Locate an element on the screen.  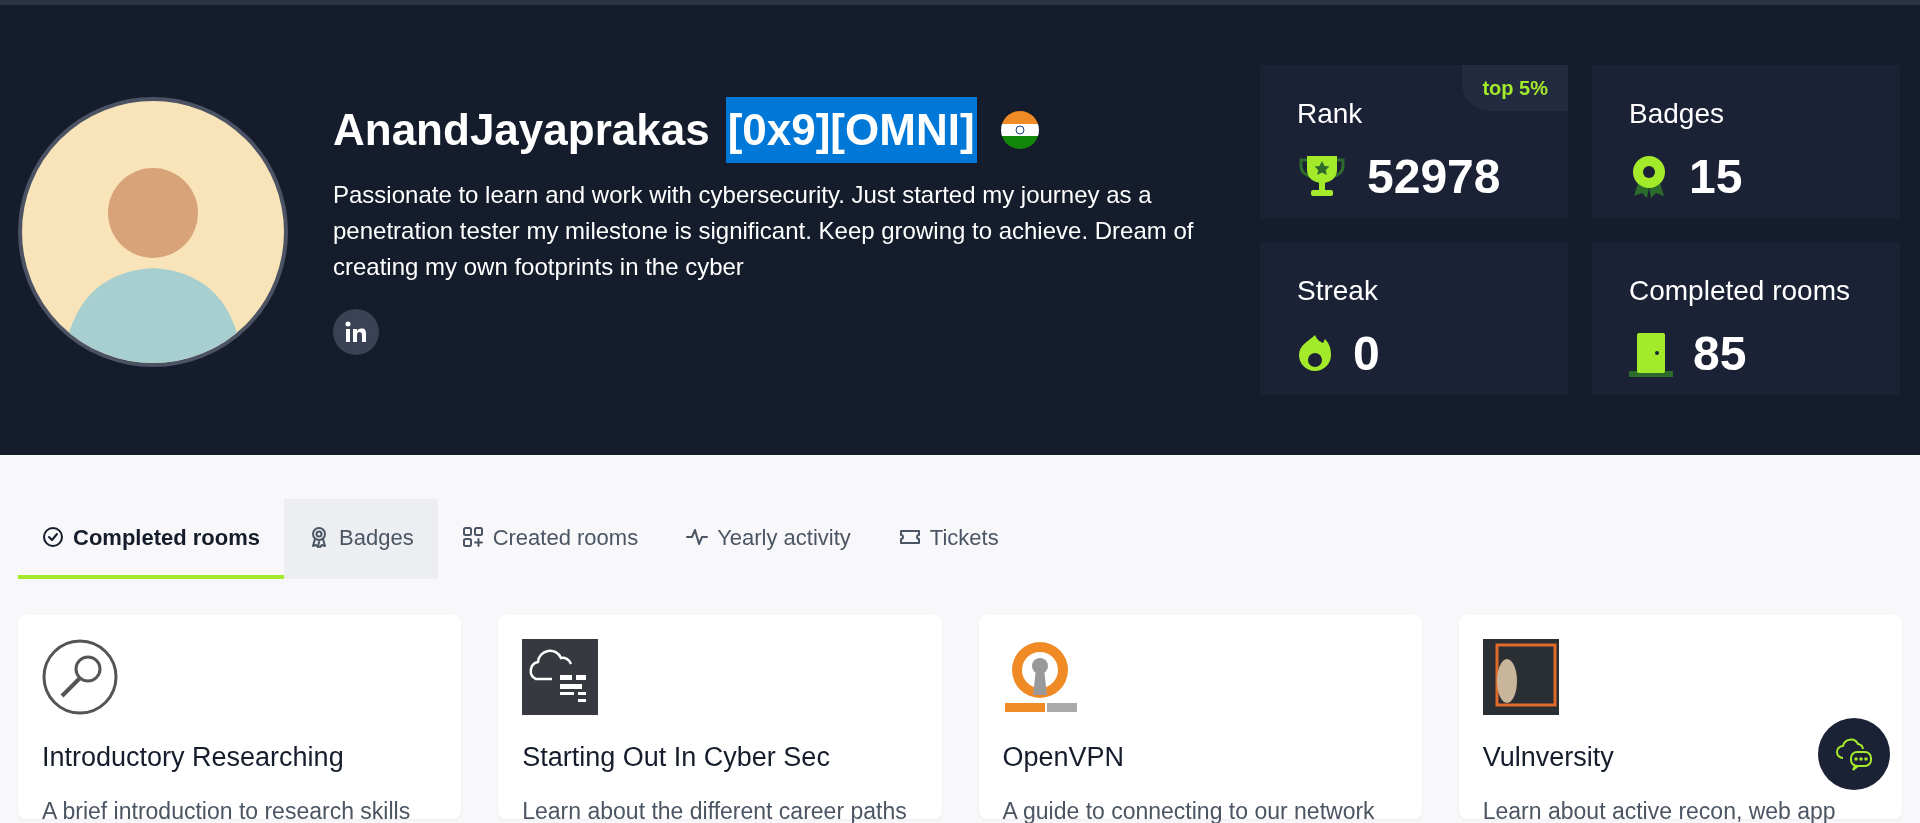
stat-value: 85 is located at coordinates (1720, 354).